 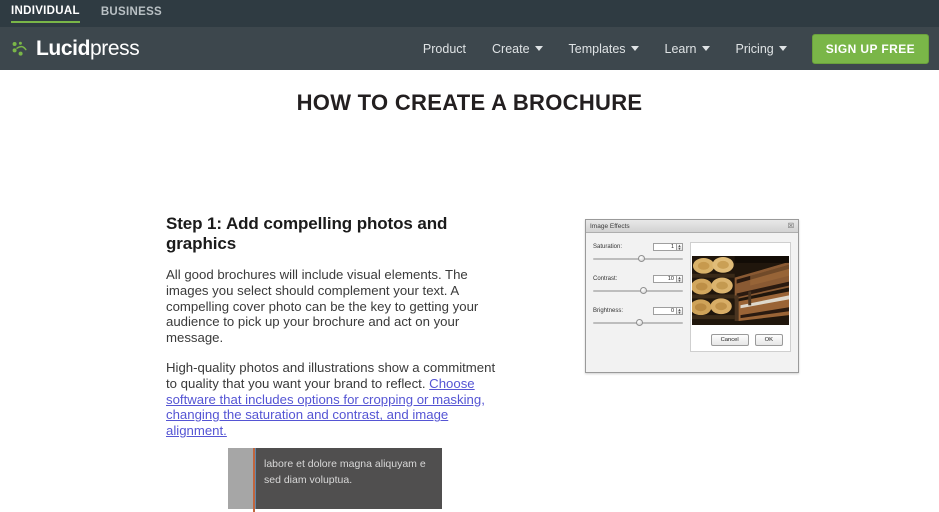 I want to click on utility-bar: INDIVIDUAL BUSINESS, so click(x=469, y=13).